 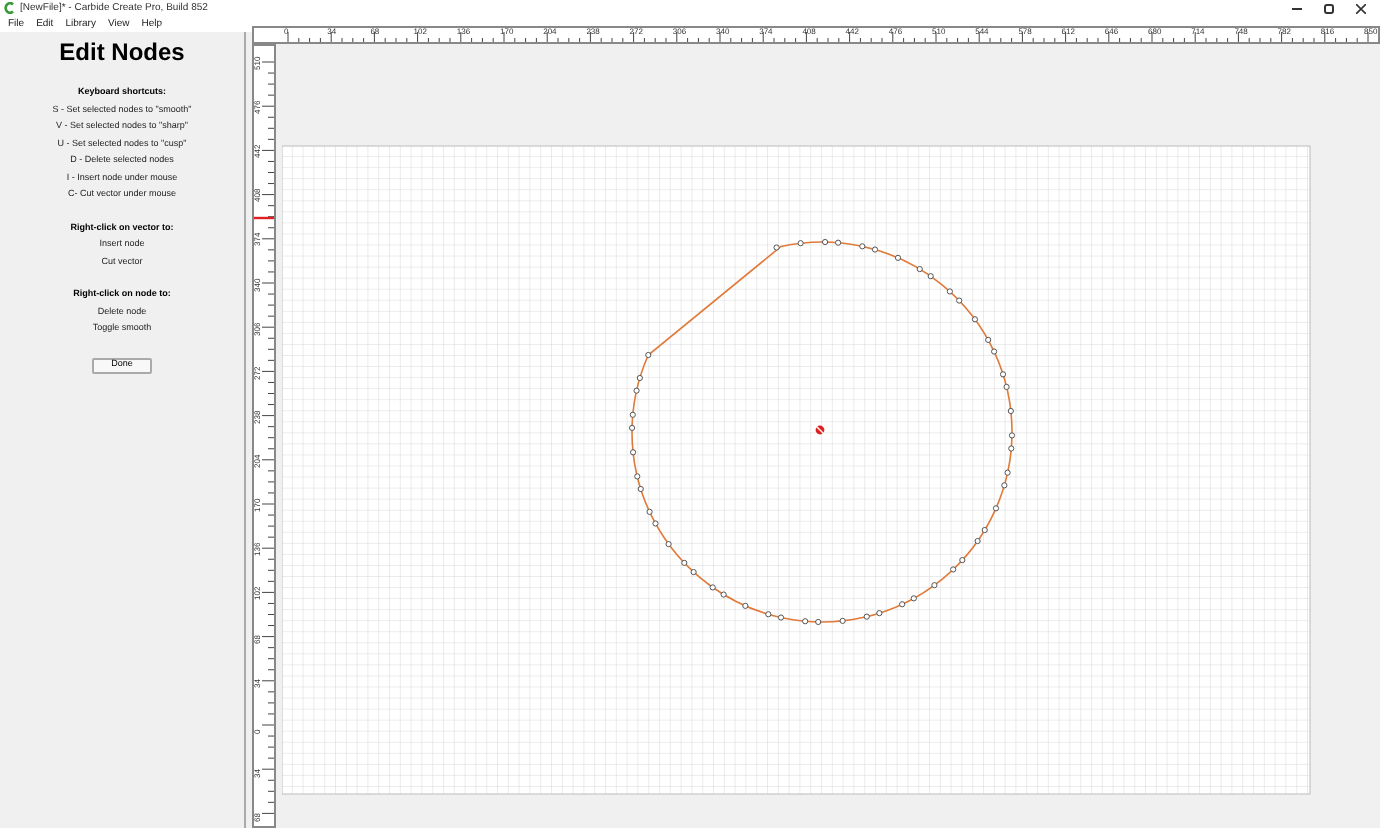 I want to click on panel-title: Edit Nodes, so click(x=122, y=52).